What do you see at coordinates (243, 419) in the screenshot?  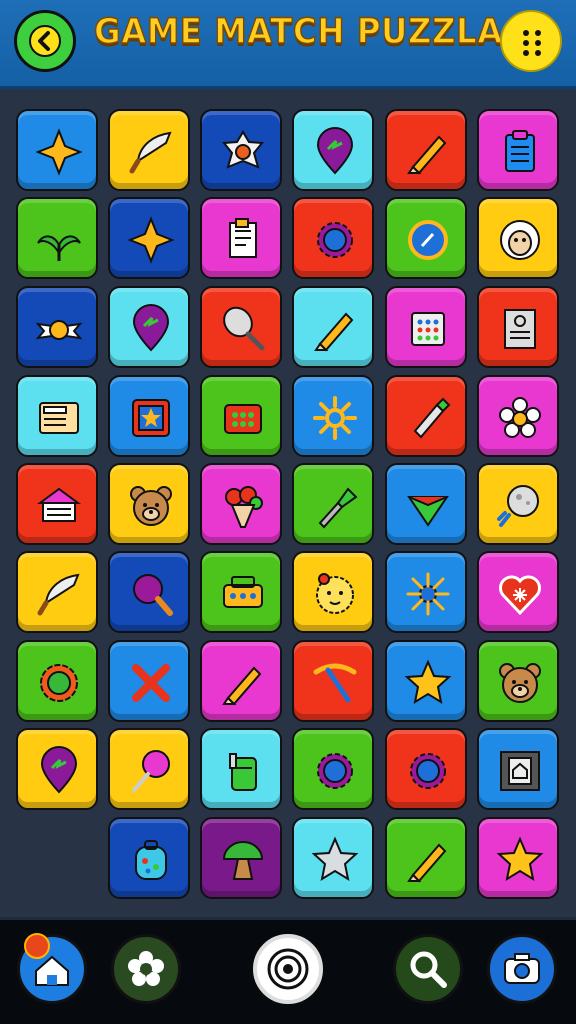 I see `dice-box-icon` at bounding box center [243, 419].